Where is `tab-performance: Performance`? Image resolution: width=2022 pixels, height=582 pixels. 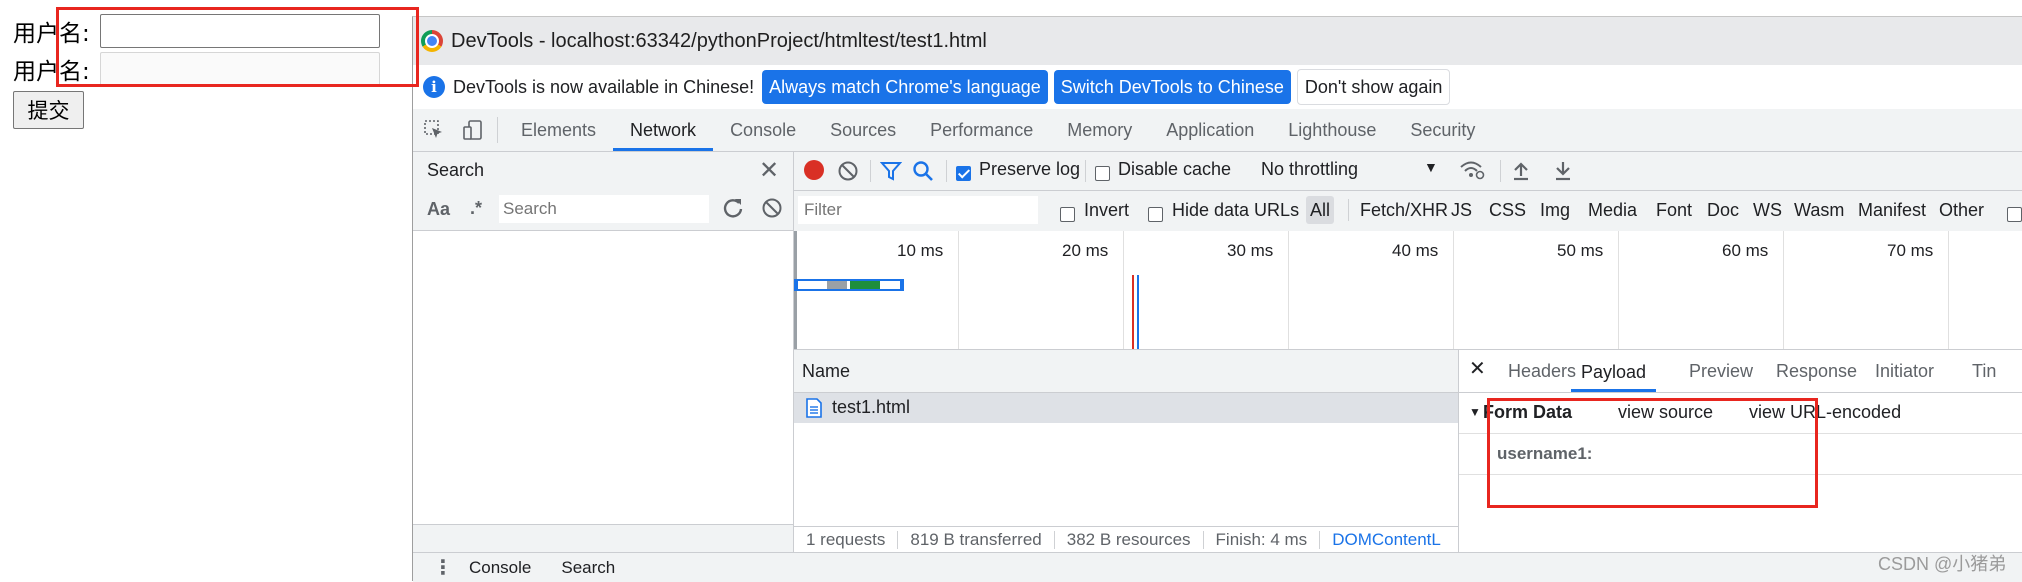 tab-performance: Performance is located at coordinates (981, 130).